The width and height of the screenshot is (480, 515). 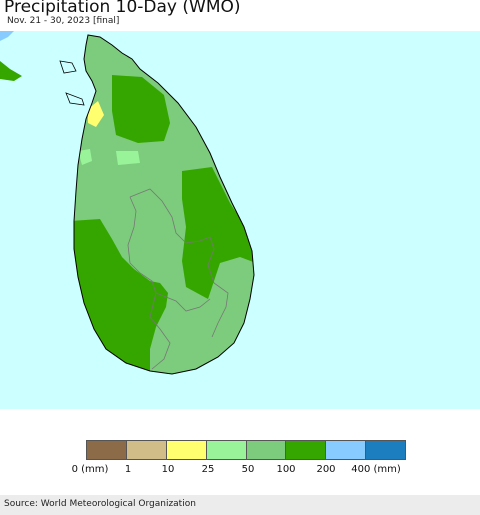 I want to click on legend-label-0: 0 (mm), so click(x=90, y=469).